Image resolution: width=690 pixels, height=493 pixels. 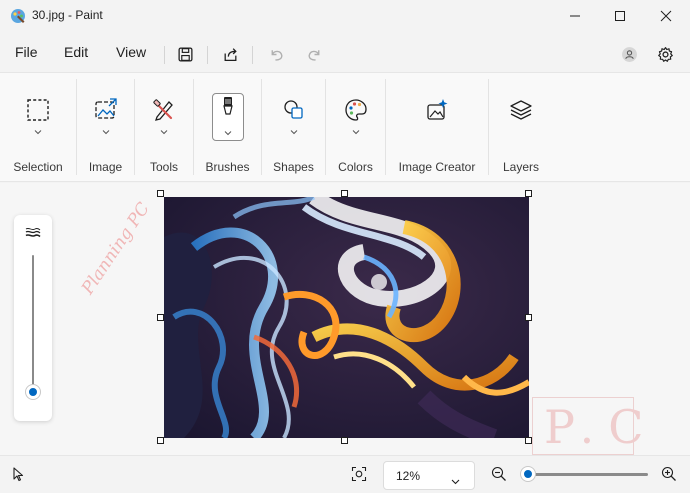 I want to click on brush-icon, so click(x=228, y=108).